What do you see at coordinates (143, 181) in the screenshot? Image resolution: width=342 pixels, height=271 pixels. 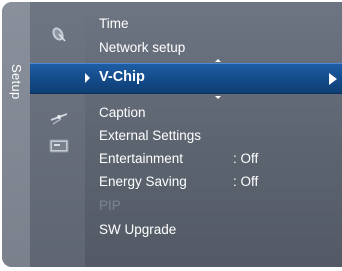 I see `menu-item-energy-saving: Energy Saving` at bounding box center [143, 181].